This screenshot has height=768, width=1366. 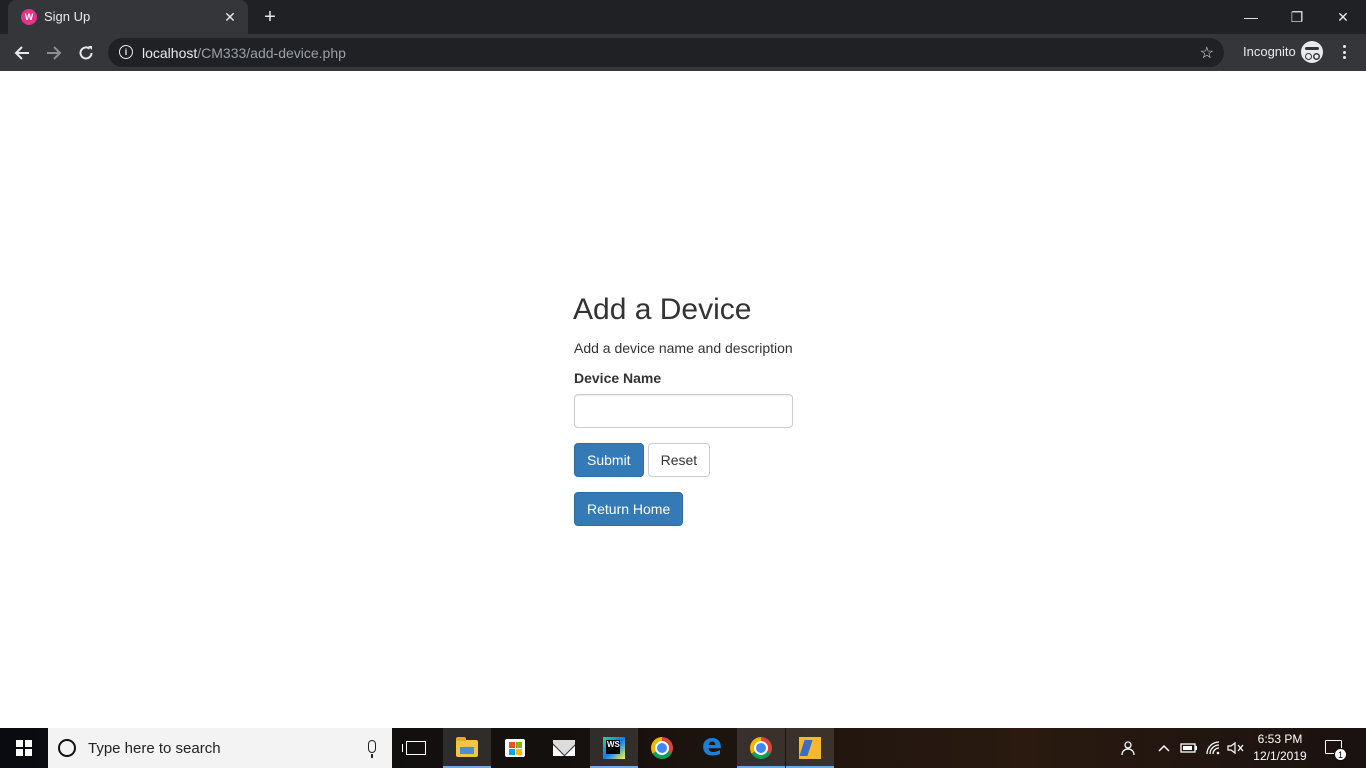 I want to click on chrome-button, so click(x=662, y=748).